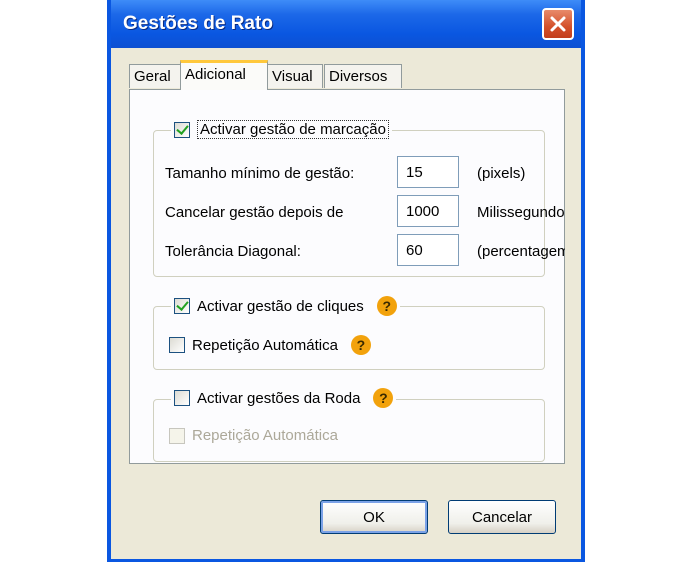 The width and height of the screenshot is (680, 562). I want to click on wheel-auto-repeat-row: Repetição Automática, so click(253, 435).